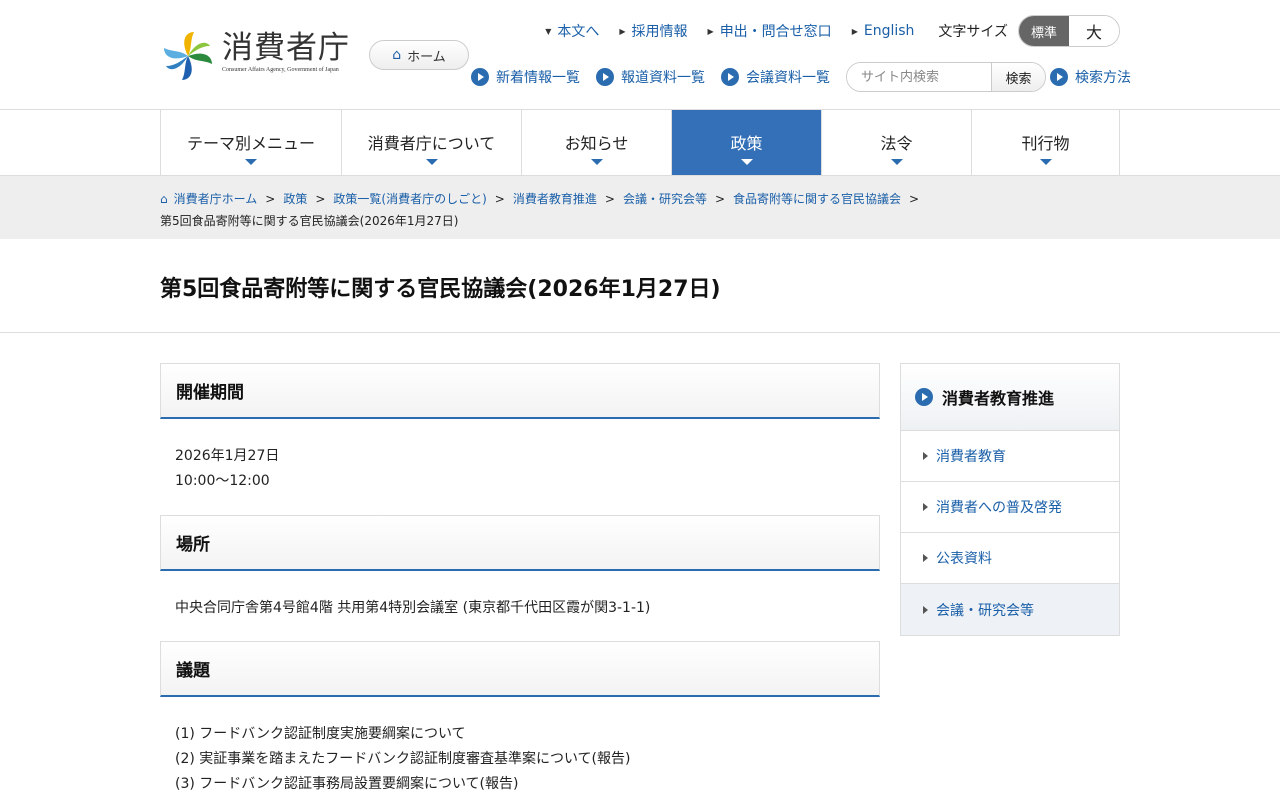  What do you see at coordinates (295, 199) in the screenshot?
I see `breadcrumb-link: 政策` at bounding box center [295, 199].